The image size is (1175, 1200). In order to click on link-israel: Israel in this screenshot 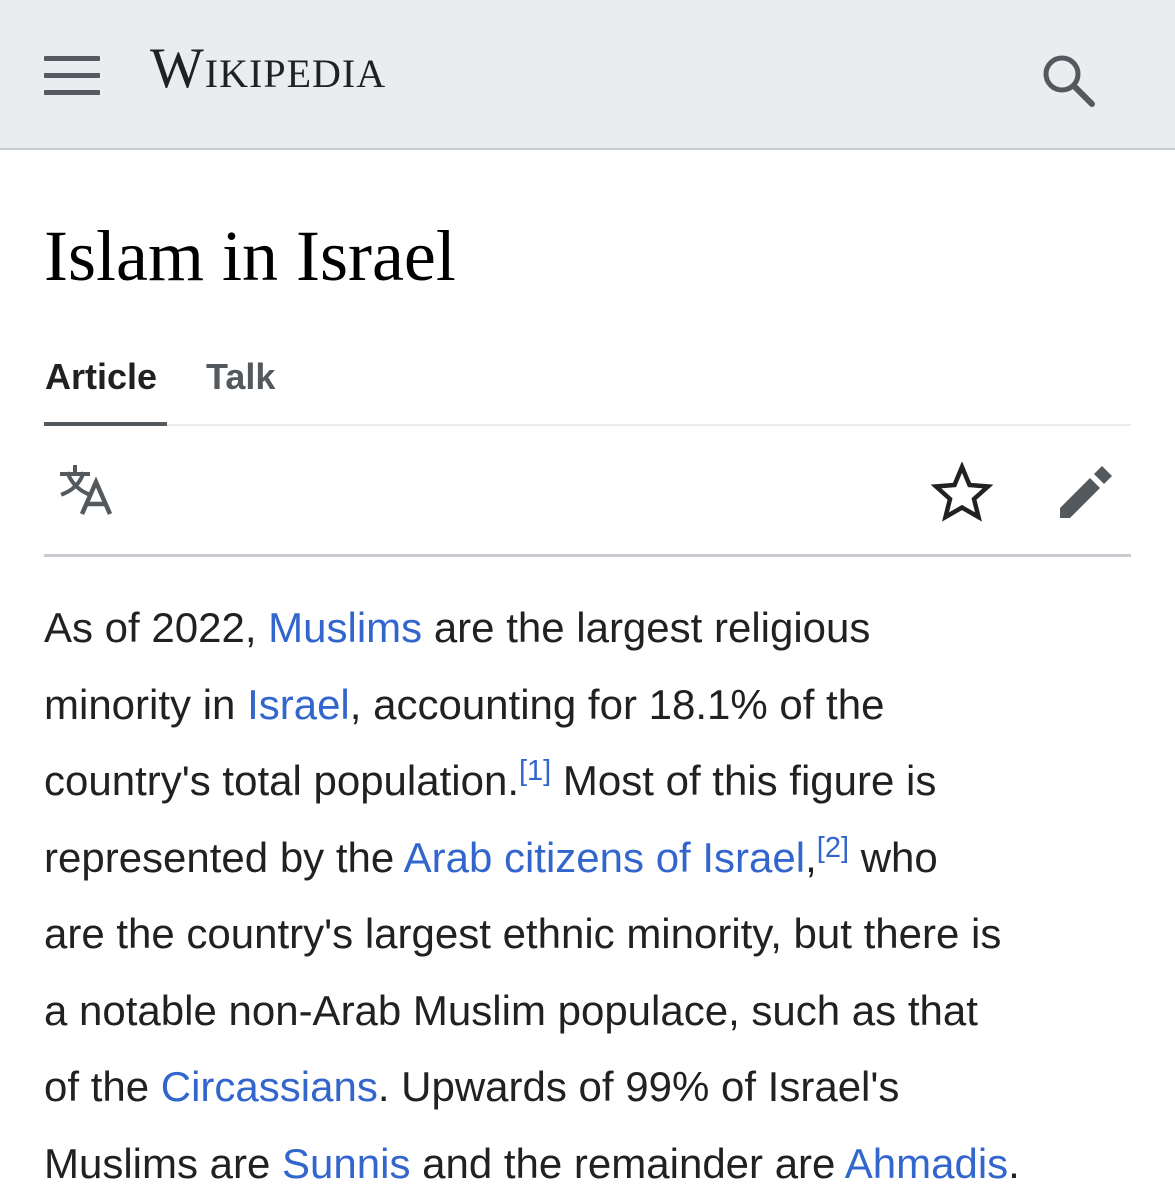, I will do `click(298, 704)`.